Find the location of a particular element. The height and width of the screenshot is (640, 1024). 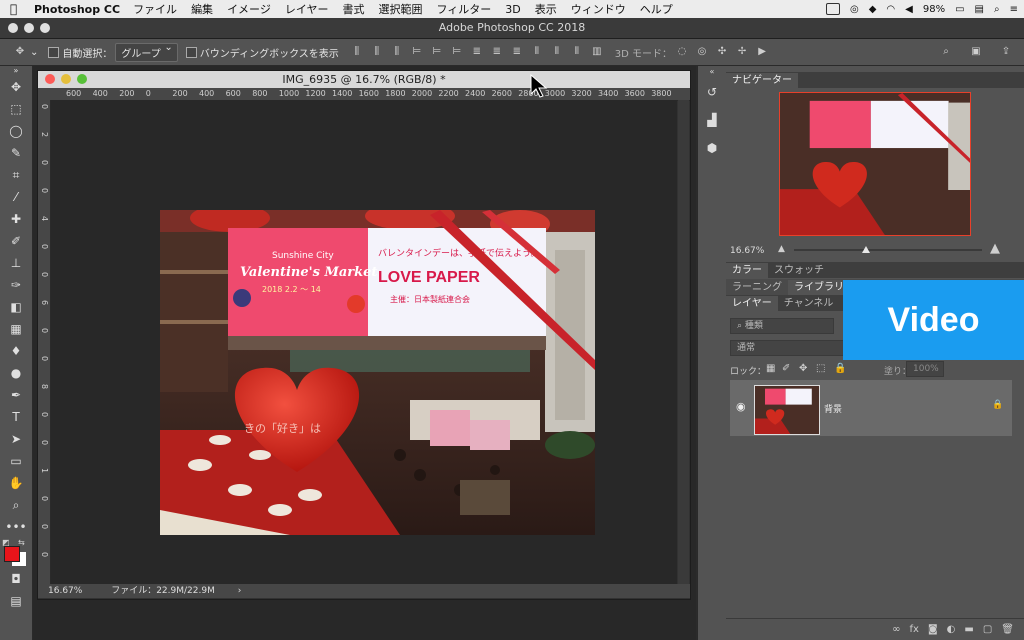

screen-record-icon is located at coordinates (832, 9).